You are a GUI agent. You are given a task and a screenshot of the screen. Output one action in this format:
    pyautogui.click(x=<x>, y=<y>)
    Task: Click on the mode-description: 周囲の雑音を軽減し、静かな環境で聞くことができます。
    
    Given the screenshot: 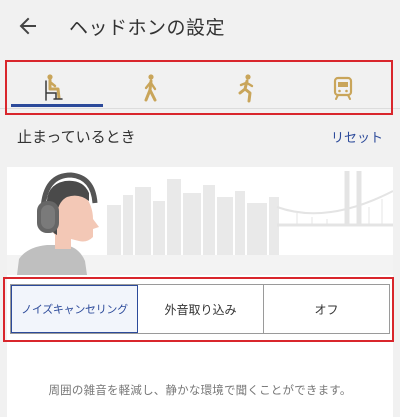 What is the action you would take?
    pyautogui.click(x=200, y=390)
    